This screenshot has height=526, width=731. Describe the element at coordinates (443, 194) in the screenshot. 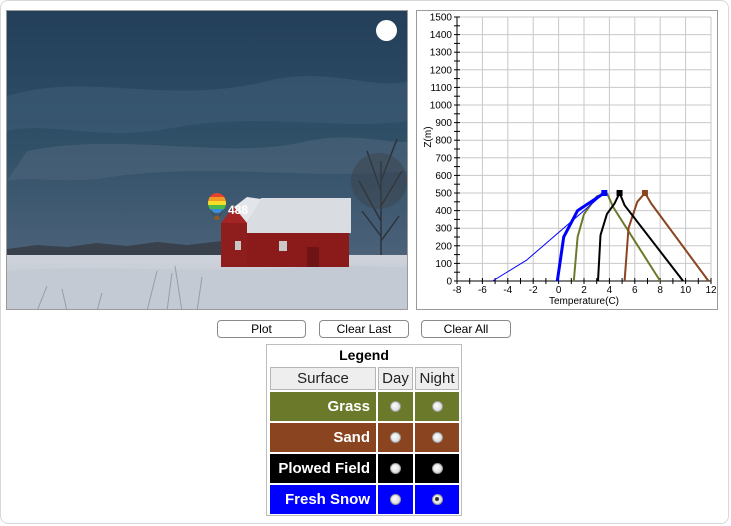

I see `y-tick-label: 500` at that location.